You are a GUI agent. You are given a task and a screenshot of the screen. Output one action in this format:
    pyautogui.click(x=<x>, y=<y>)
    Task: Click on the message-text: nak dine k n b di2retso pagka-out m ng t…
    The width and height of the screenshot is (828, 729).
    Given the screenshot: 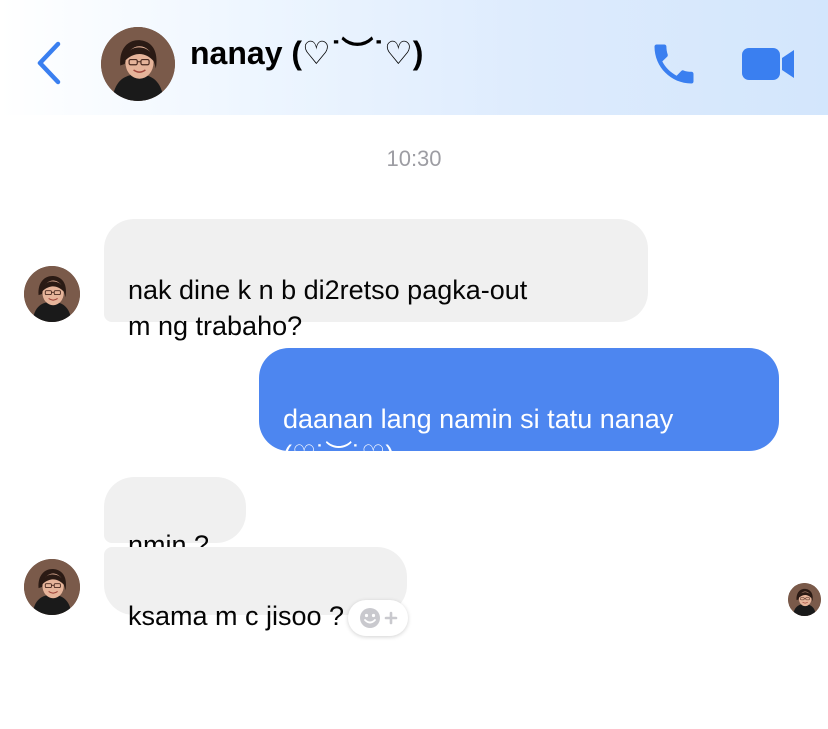 What is the action you would take?
    pyautogui.click(x=328, y=308)
    